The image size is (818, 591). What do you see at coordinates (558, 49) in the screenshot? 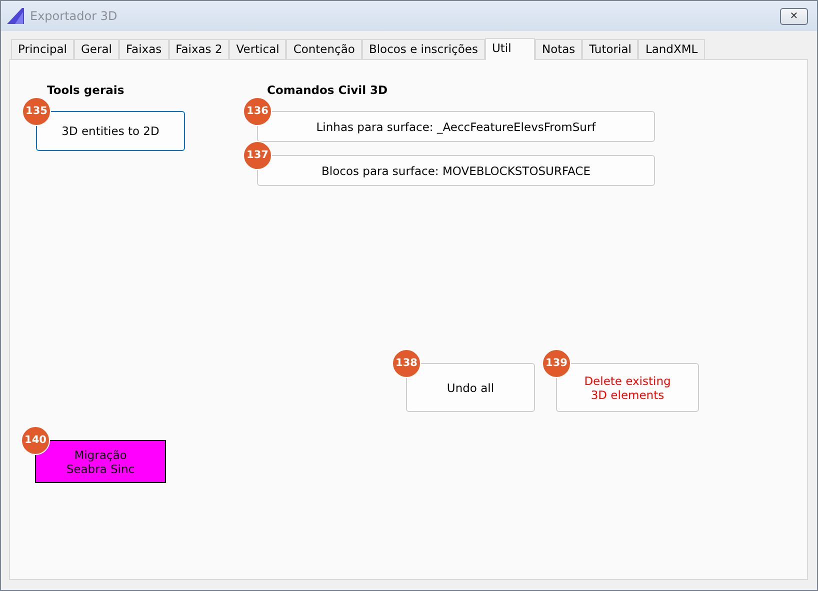
I see `tab: Notas` at bounding box center [558, 49].